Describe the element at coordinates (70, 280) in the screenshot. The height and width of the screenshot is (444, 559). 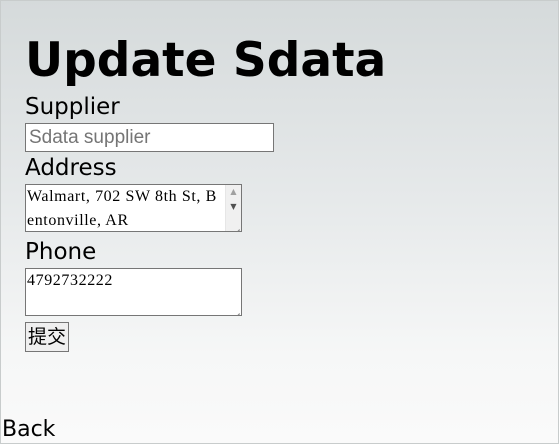
I see `phone-value: 4792732222` at that location.